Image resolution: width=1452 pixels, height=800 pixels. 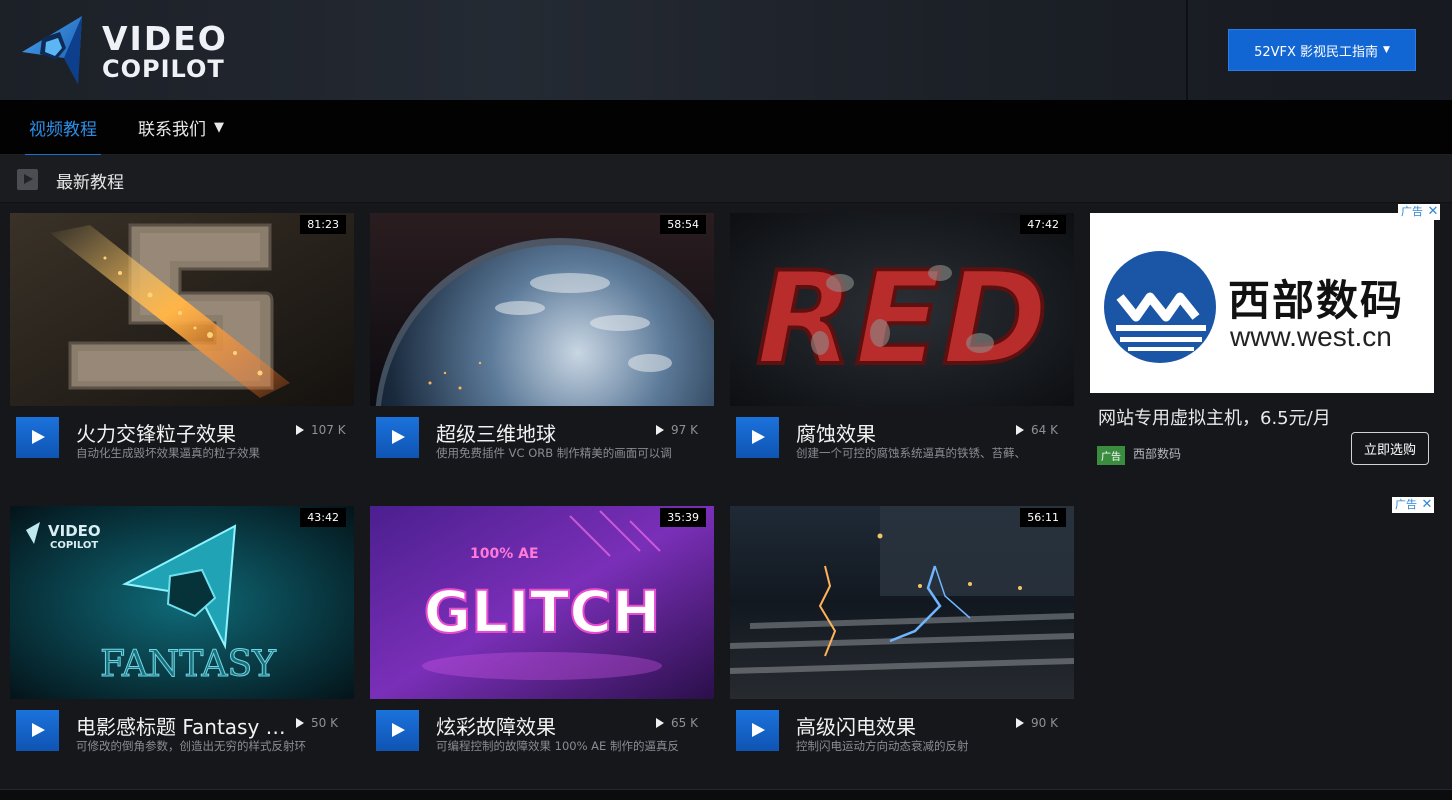 I want to click on nav-item-label: 视频教程, so click(x=63, y=130).